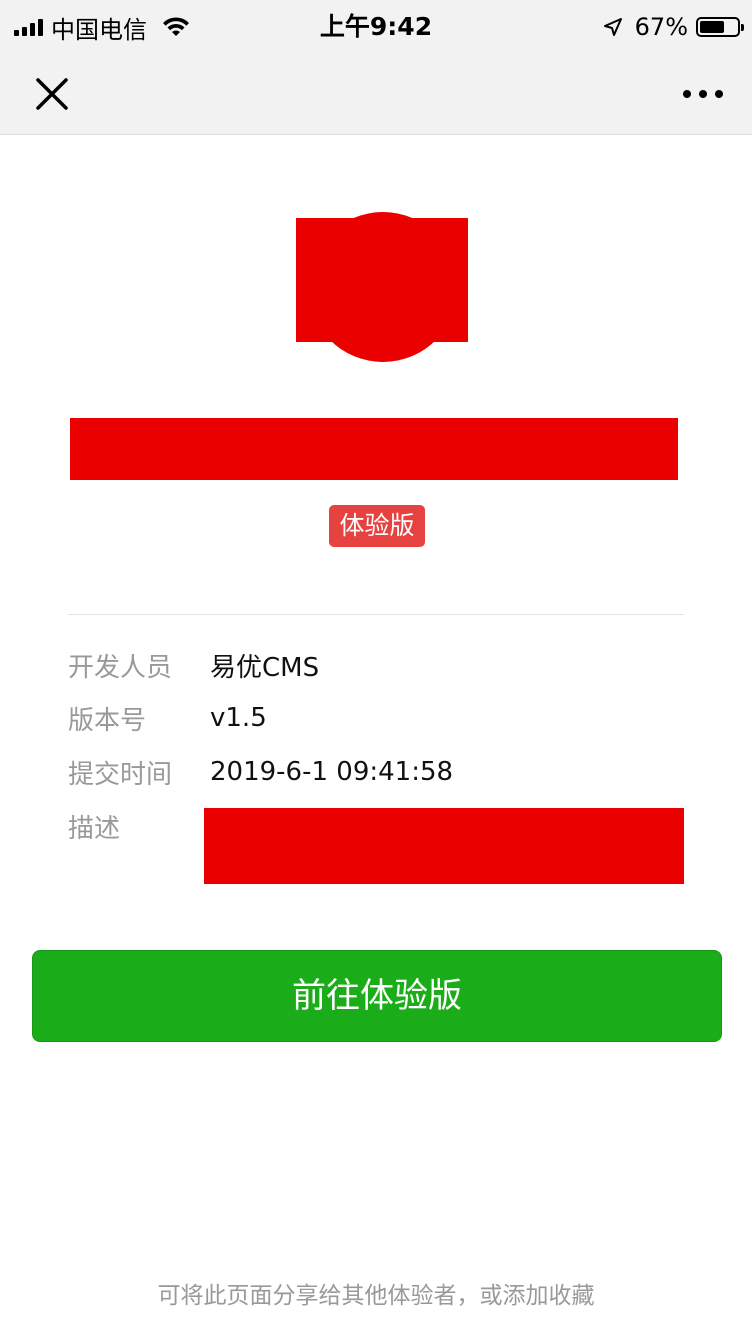  What do you see at coordinates (107, 720) in the screenshot?
I see `version-label: 版本号` at bounding box center [107, 720].